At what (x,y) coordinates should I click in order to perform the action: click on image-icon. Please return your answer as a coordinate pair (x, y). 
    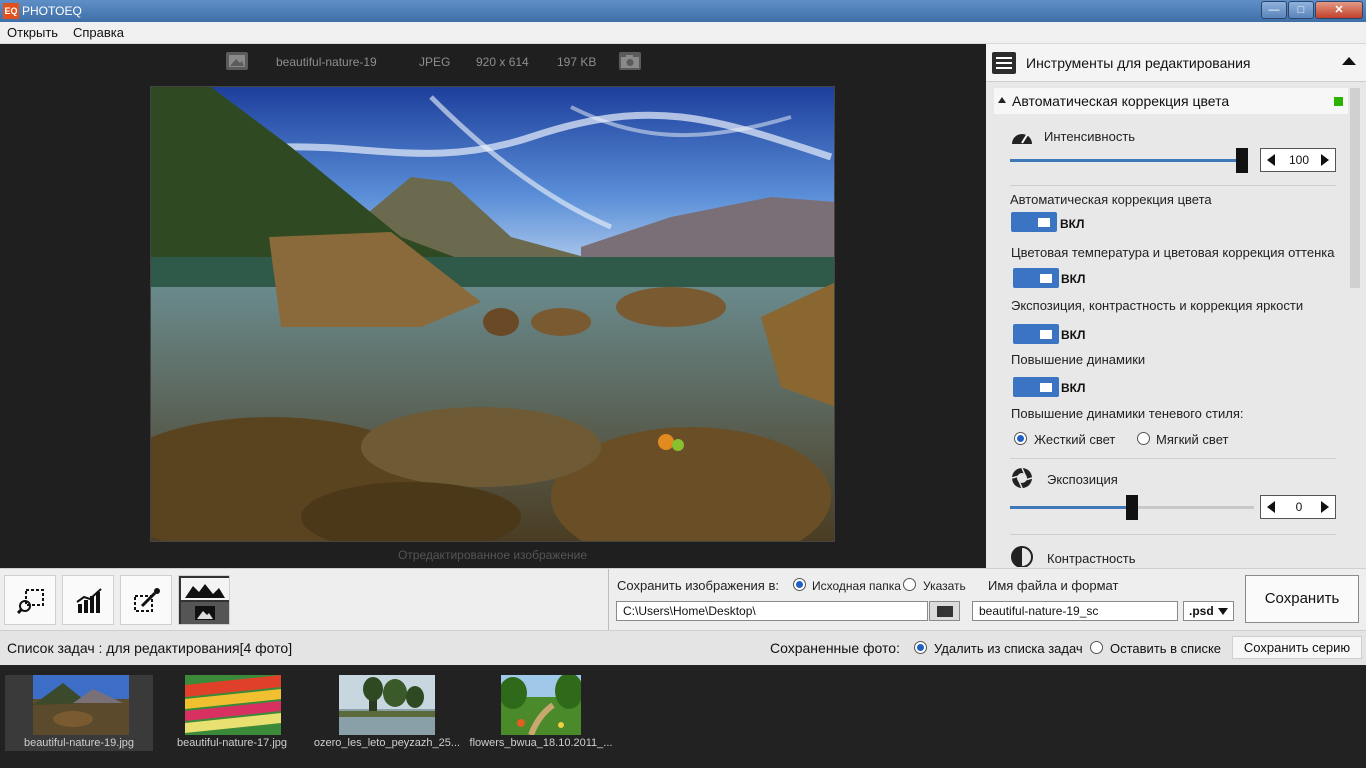
    Looking at the image, I should click on (237, 61).